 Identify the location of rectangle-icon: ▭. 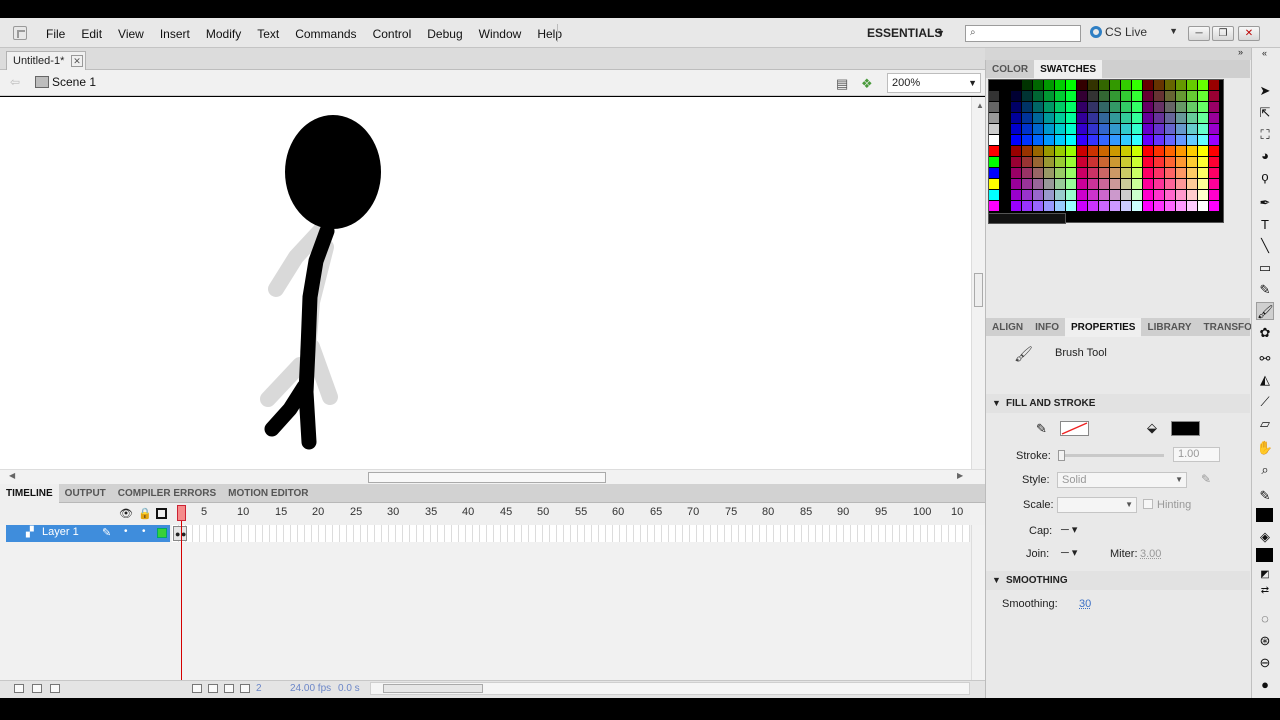
(1265, 268).